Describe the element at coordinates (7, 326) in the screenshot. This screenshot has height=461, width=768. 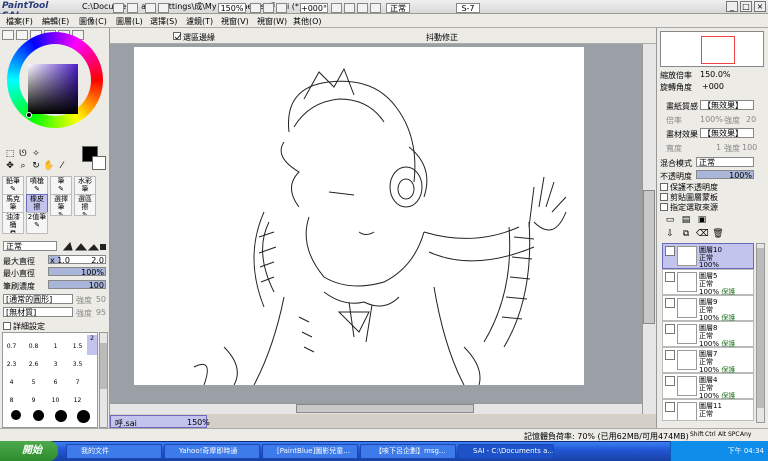
I see `detail-settings-checkbox` at that location.